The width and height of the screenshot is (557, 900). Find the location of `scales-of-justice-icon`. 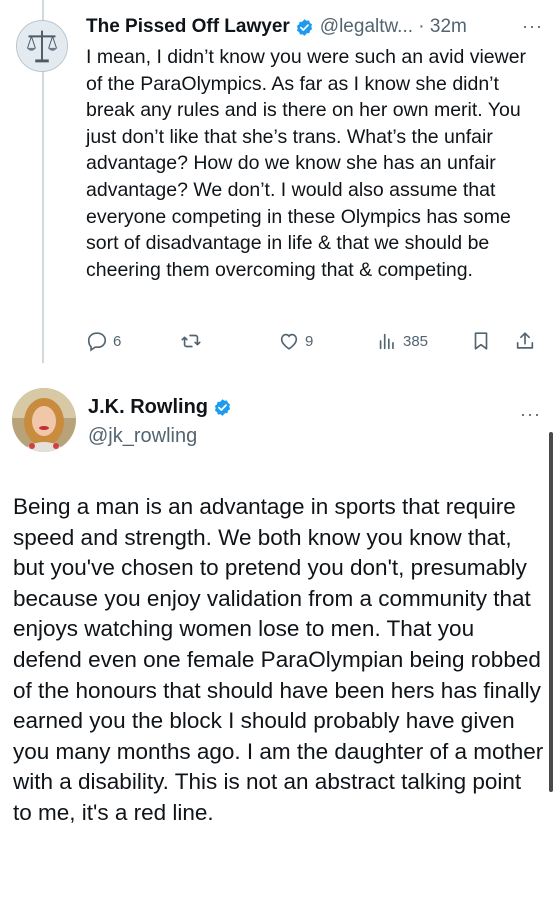

scales-of-justice-icon is located at coordinates (42, 46).